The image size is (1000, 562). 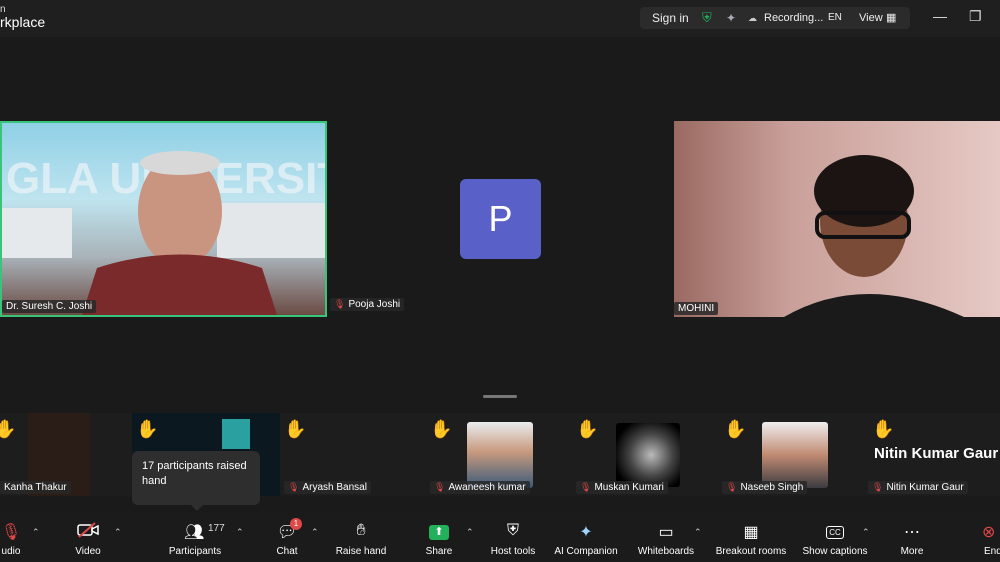 I want to click on ai-companion-label: AI Companion, so click(x=586, y=551).